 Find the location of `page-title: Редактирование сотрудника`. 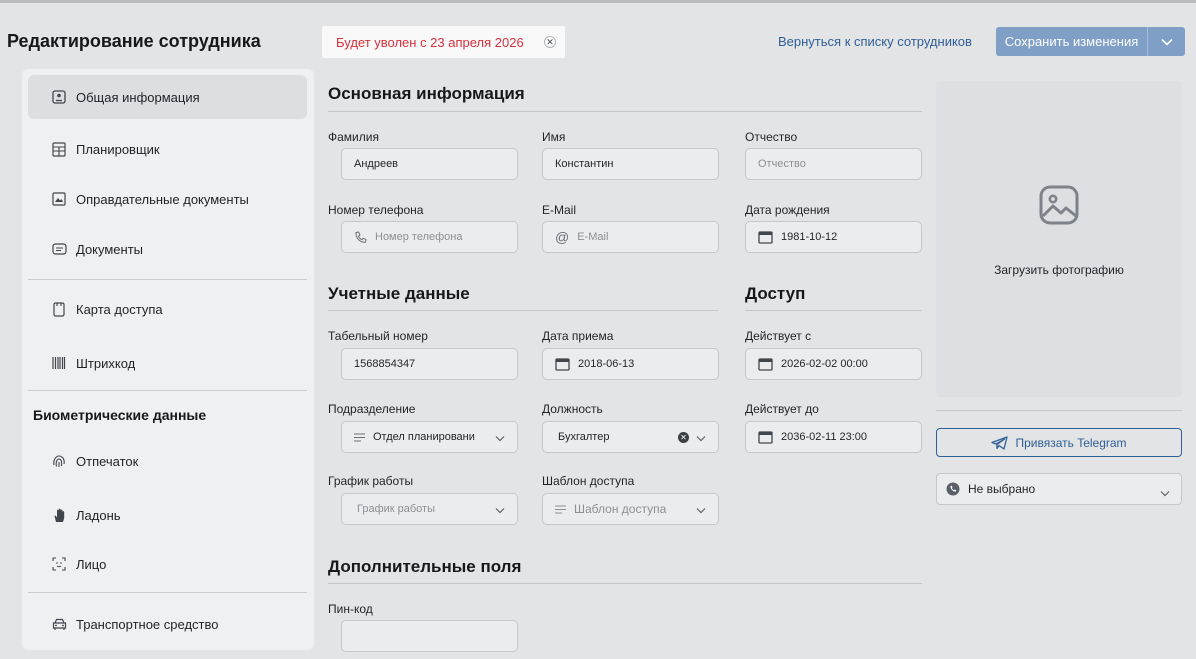

page-title: Редактирование сотрудника is located at coordinates (134, 41).